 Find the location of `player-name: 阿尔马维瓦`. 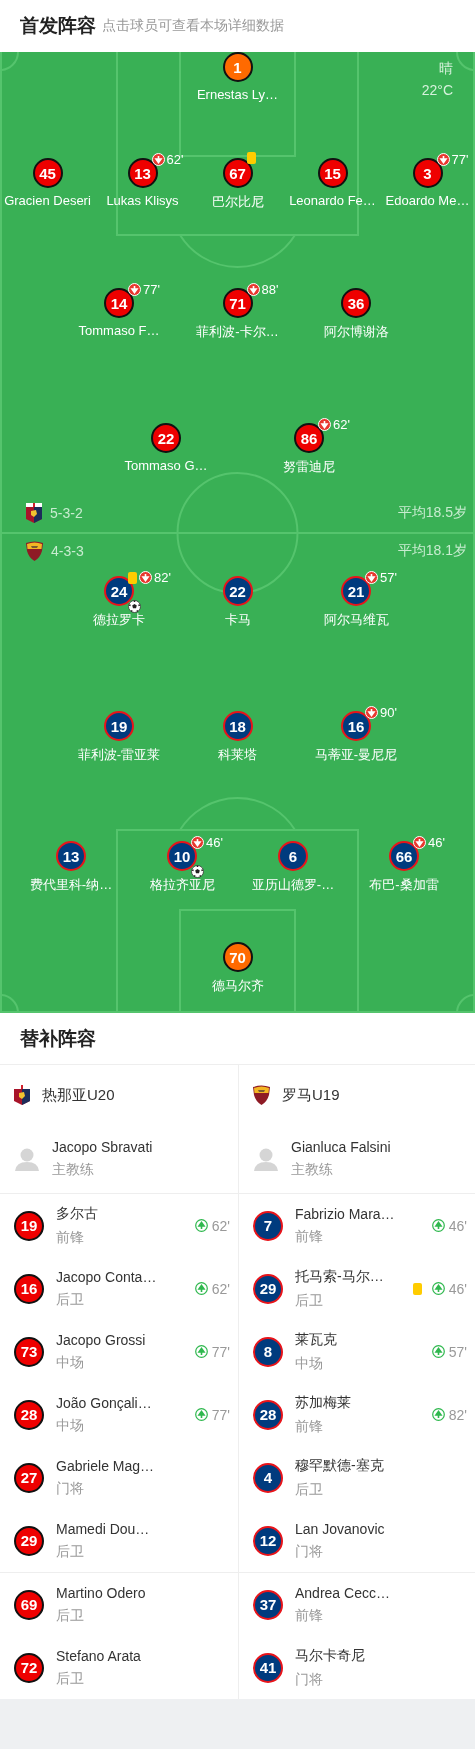

player-name: 阿尔马维瓦 is located at coordinates (356, 620).